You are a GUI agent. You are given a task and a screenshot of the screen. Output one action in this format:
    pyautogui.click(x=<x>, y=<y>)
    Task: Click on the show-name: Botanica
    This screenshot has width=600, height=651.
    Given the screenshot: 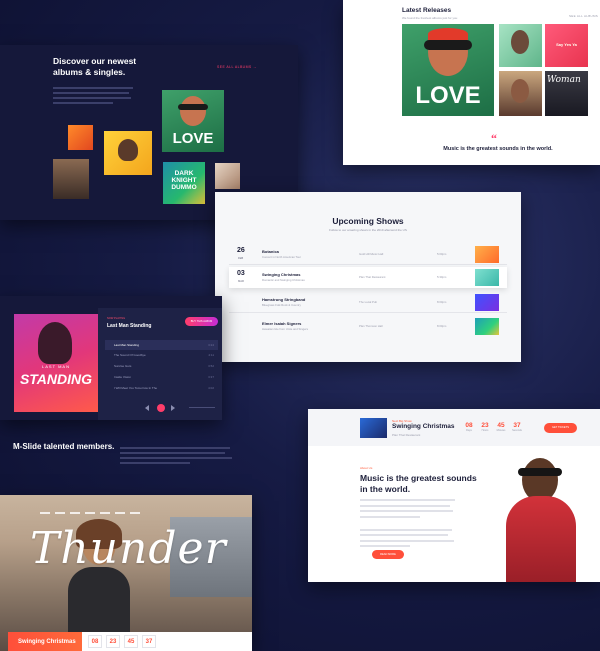 What is the action you would take?
    pyautogui.click(x=270, y=251)
    